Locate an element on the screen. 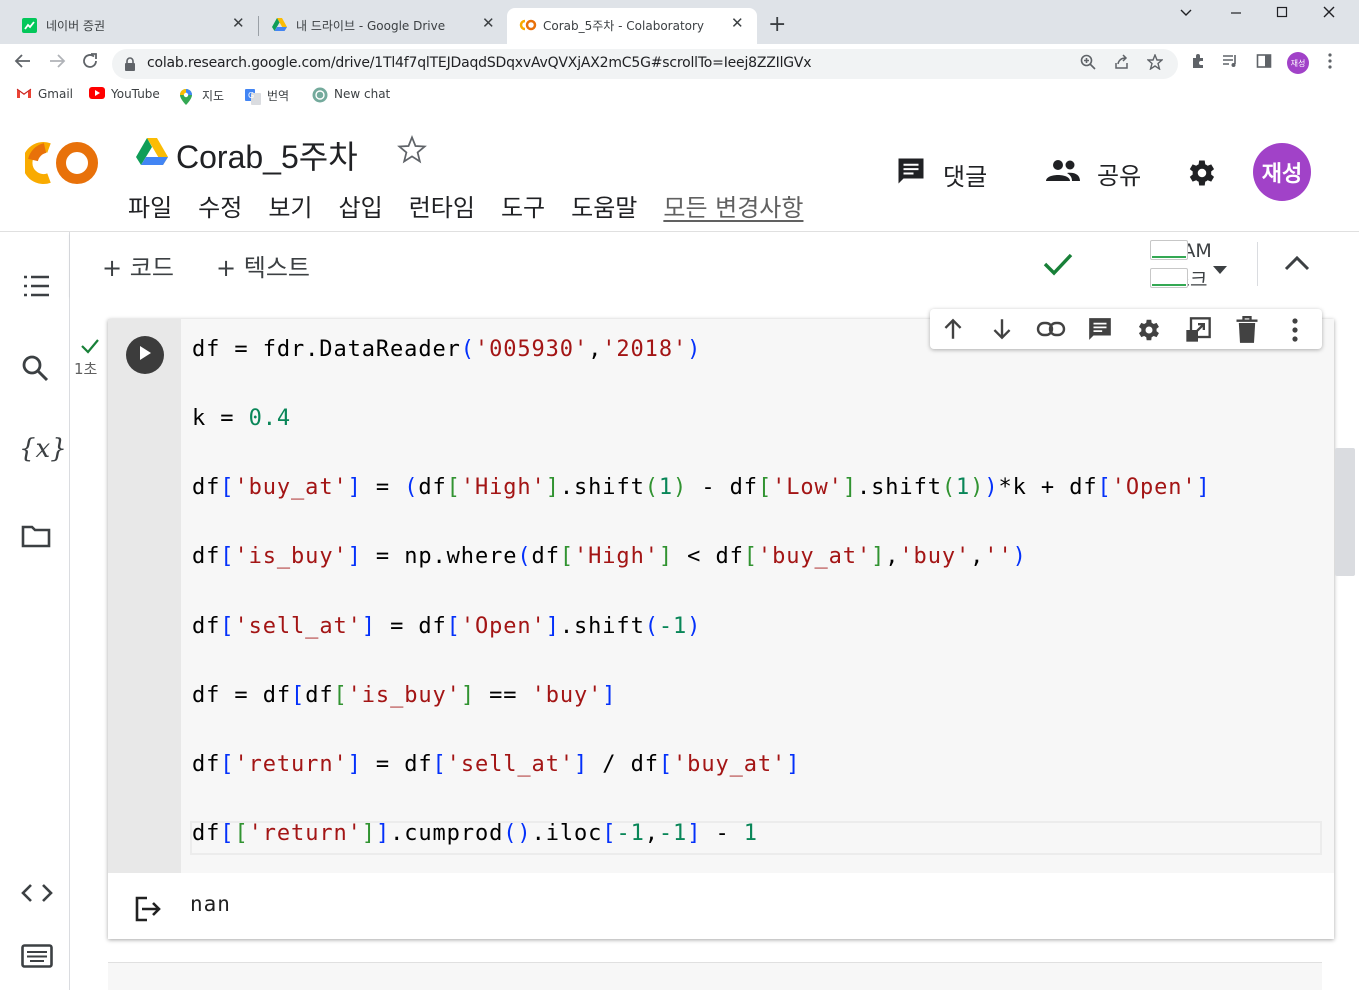 The height and width of the screenshot is (990, 1359). bookmark-gmail: Gmail is located at coordinates (44, 94).